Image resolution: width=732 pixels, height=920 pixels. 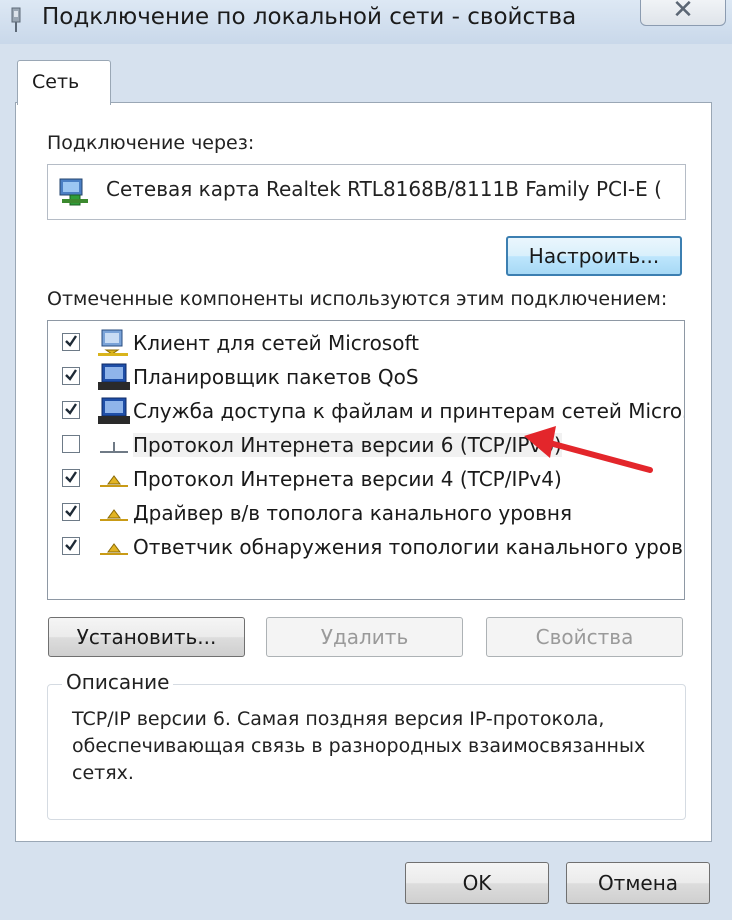 What do you see at coordinates (276, 343) in the screenshot?
I see `component-label: Клиент для сетей Microsoft` at bounding box center [276, 343].